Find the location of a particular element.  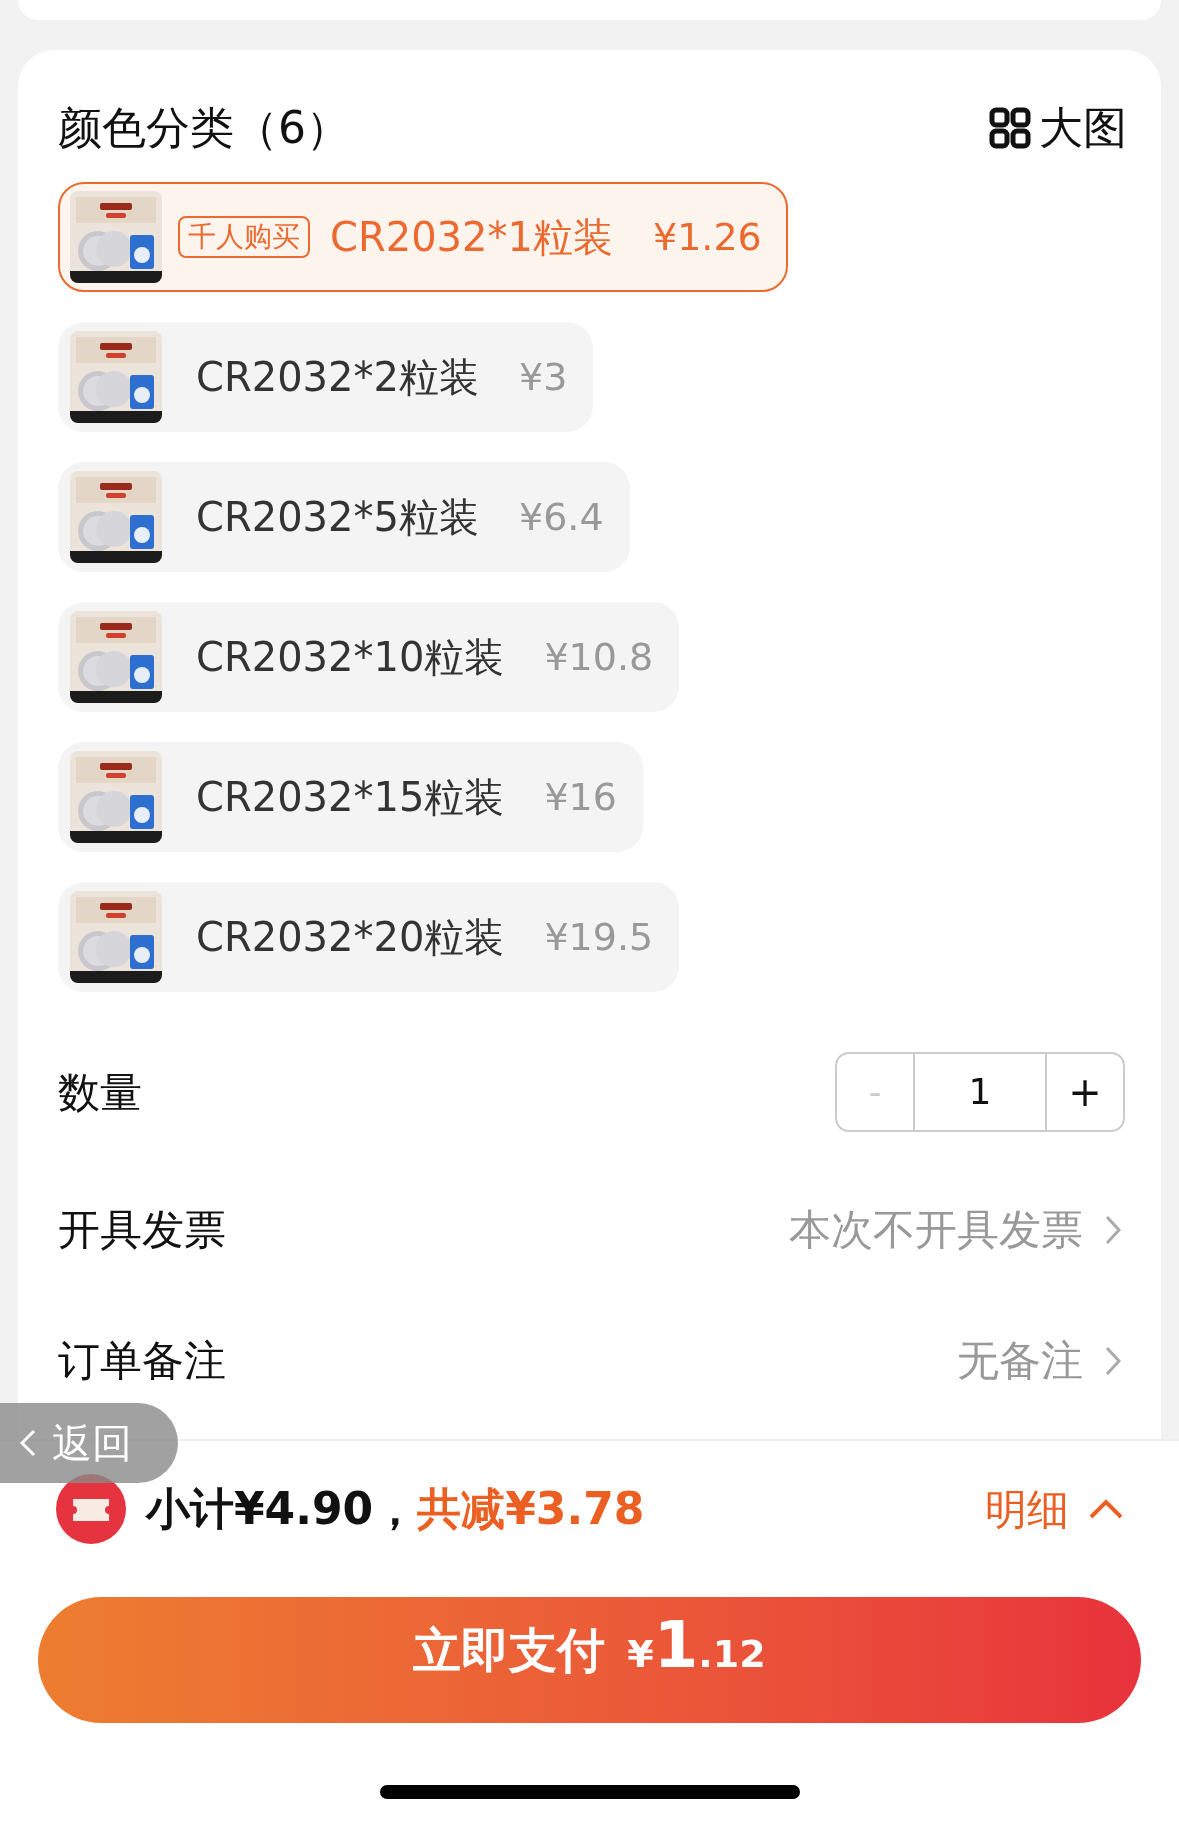

pay-button: 立即支付 ¥1.12 is located at coordinates (589, 1660).